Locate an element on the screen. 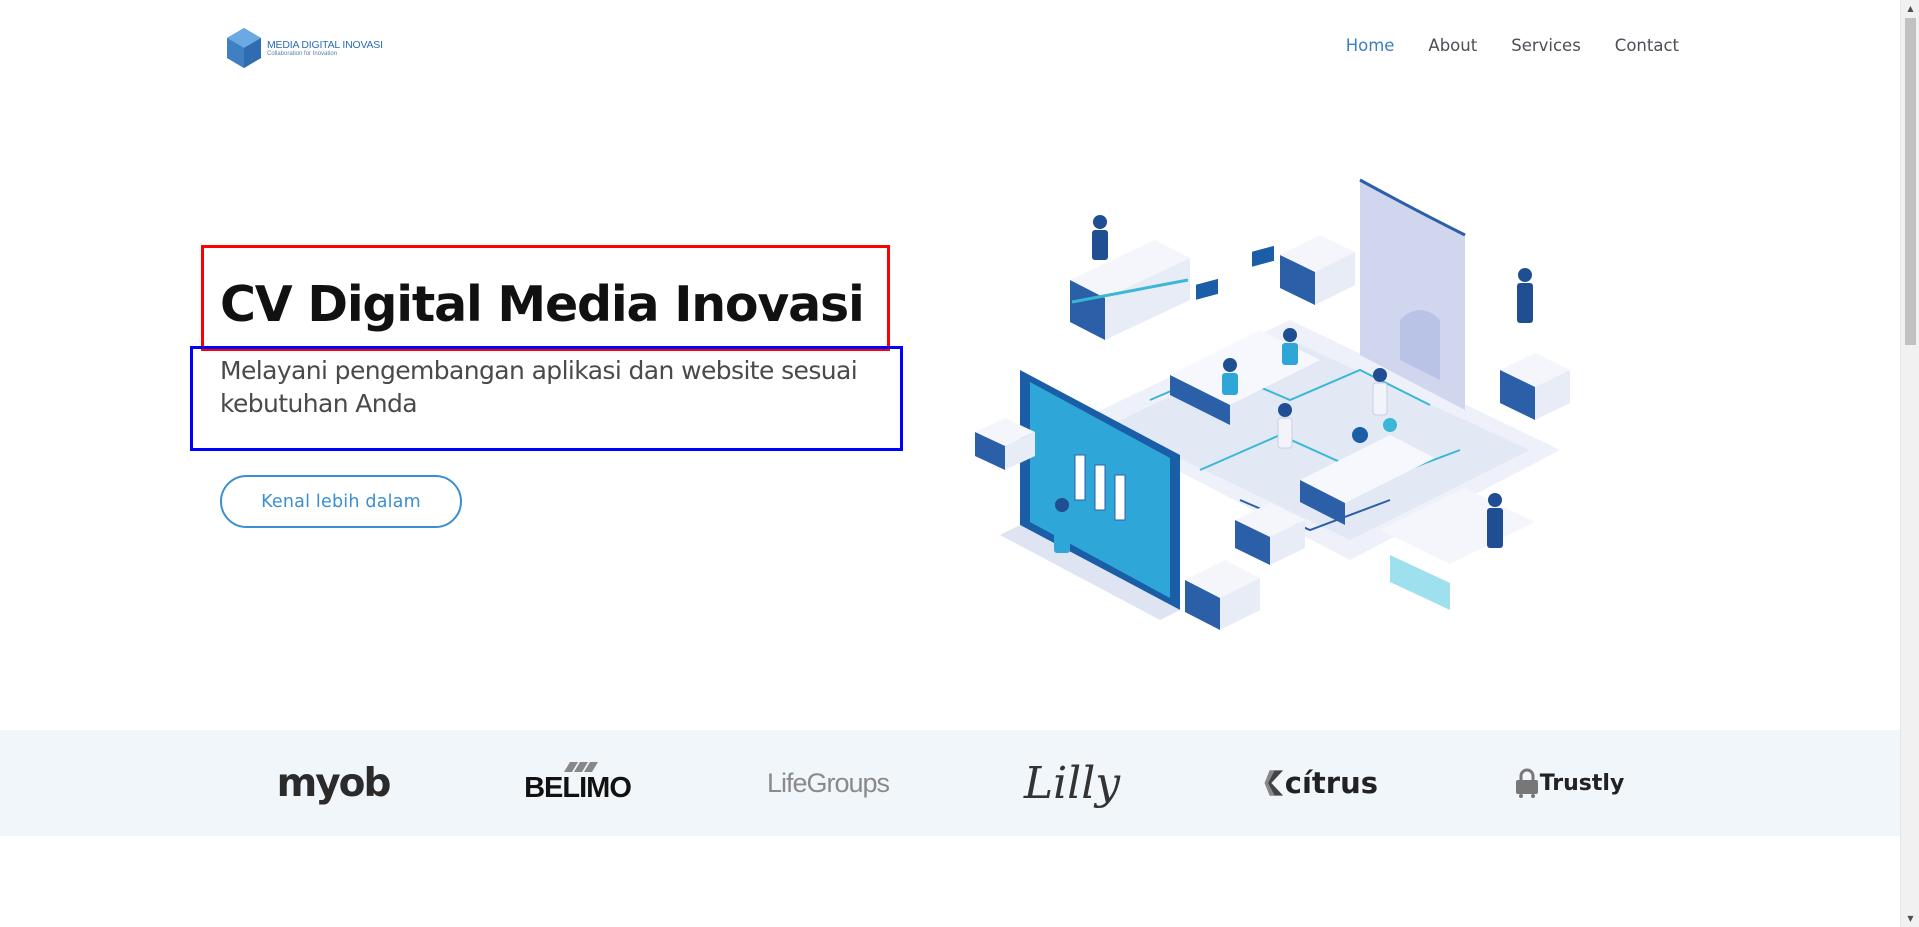 Image resolution: width=1919 pixels, height=927 pixels. client-logo-myob: myob is located at coordinates (334, 783).